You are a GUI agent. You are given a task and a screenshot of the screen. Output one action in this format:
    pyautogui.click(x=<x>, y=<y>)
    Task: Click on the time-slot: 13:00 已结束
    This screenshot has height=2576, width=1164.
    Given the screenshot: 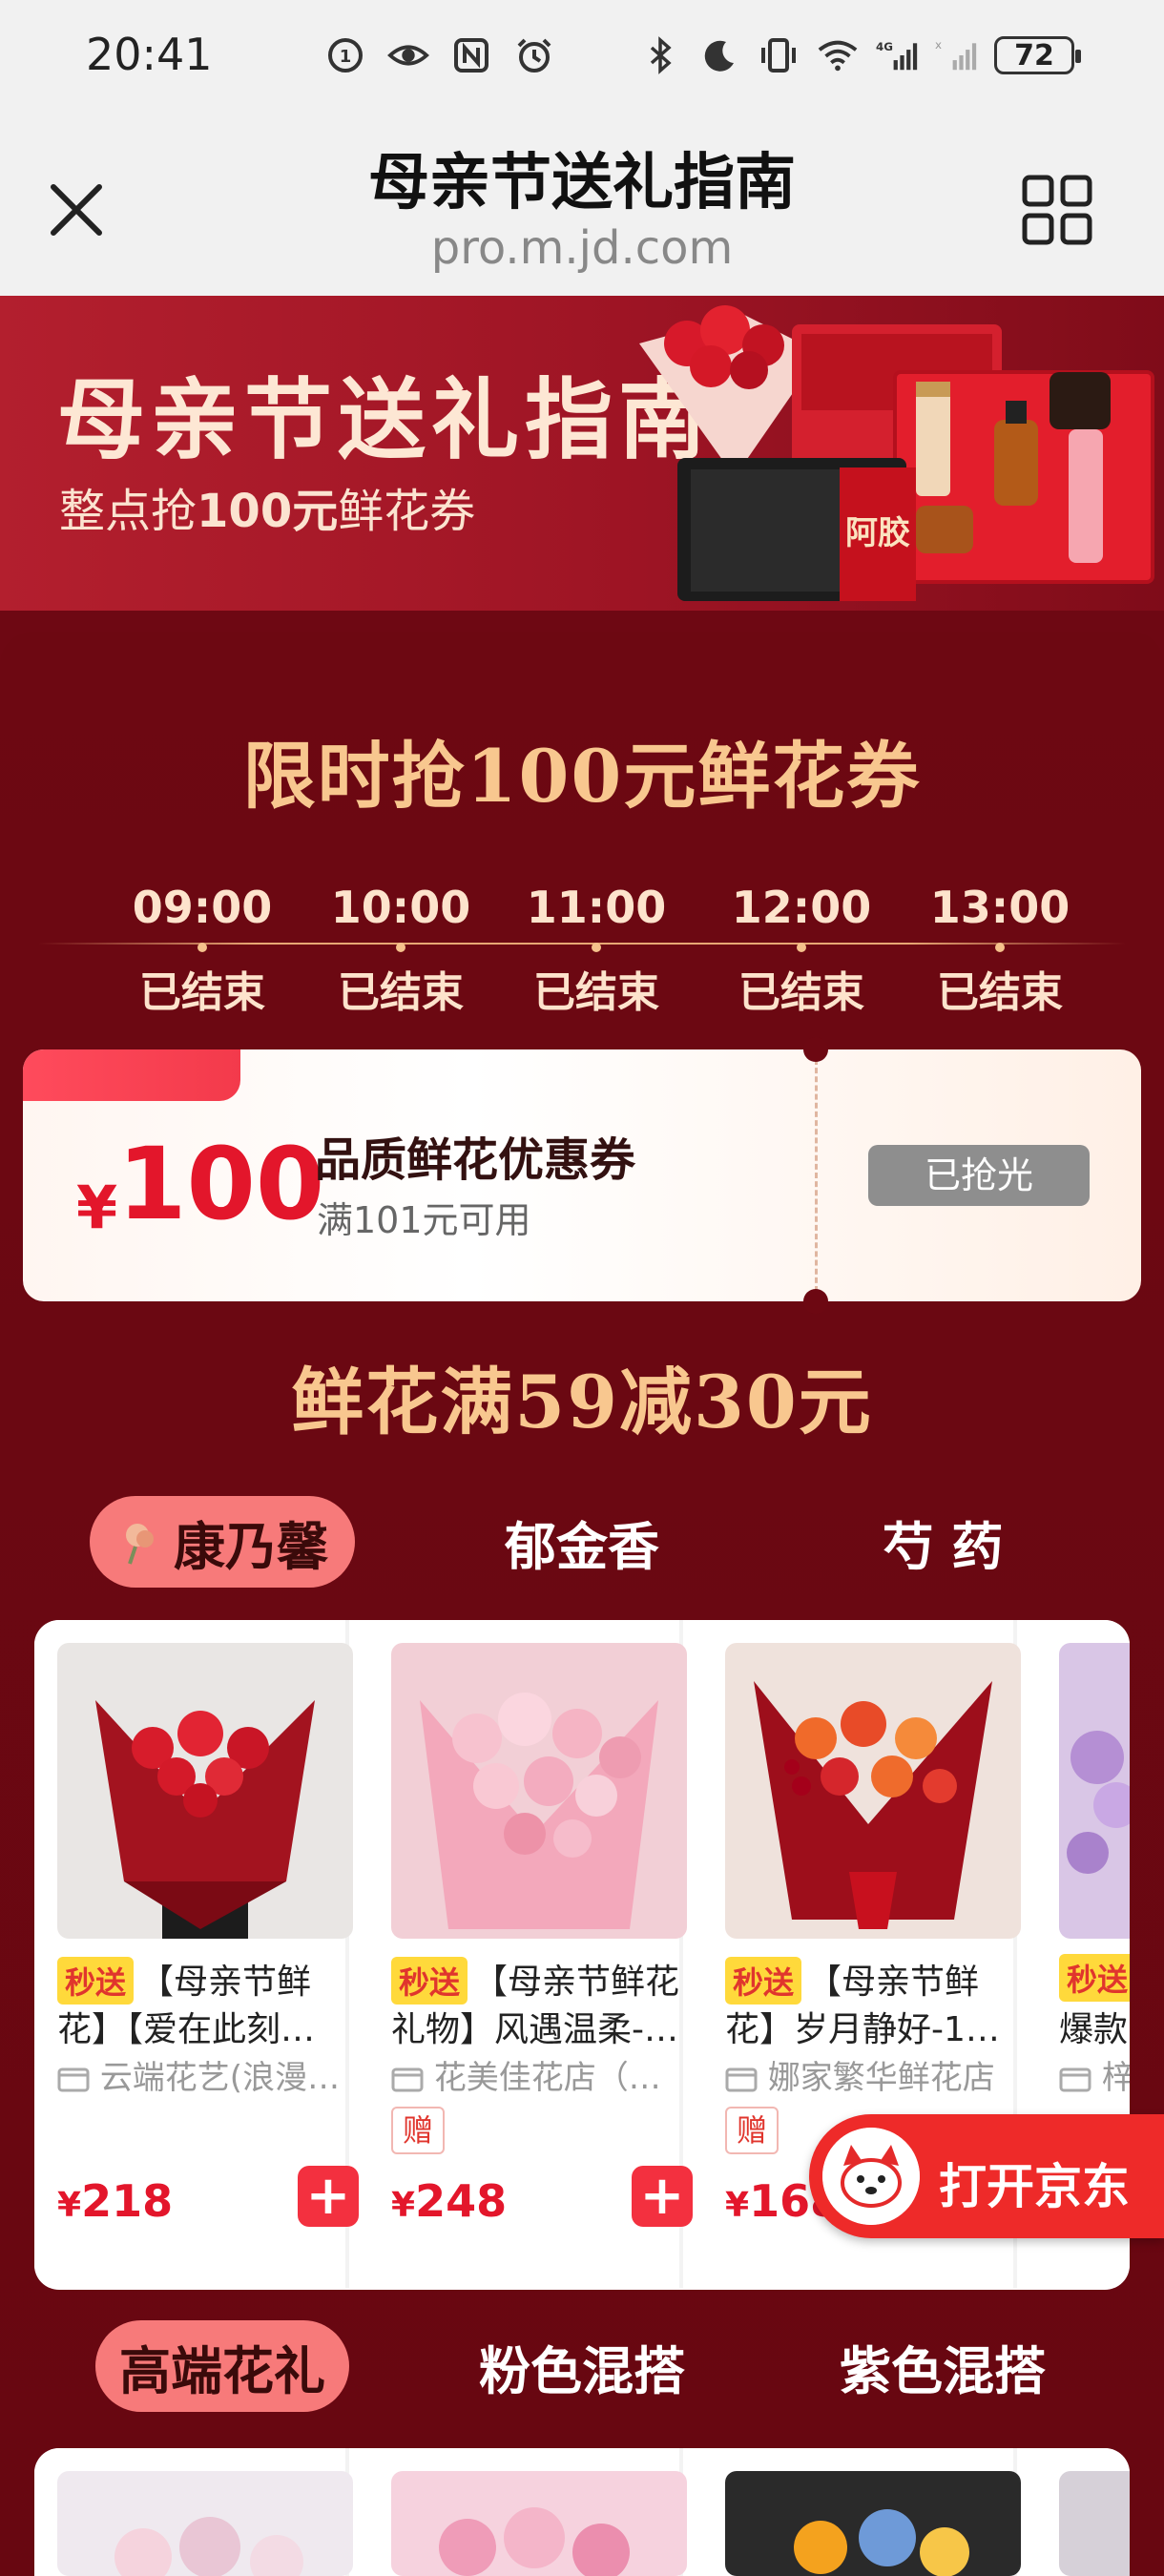 What is the action you would take?
    pyautogui.click(x=1000, y=950)
    